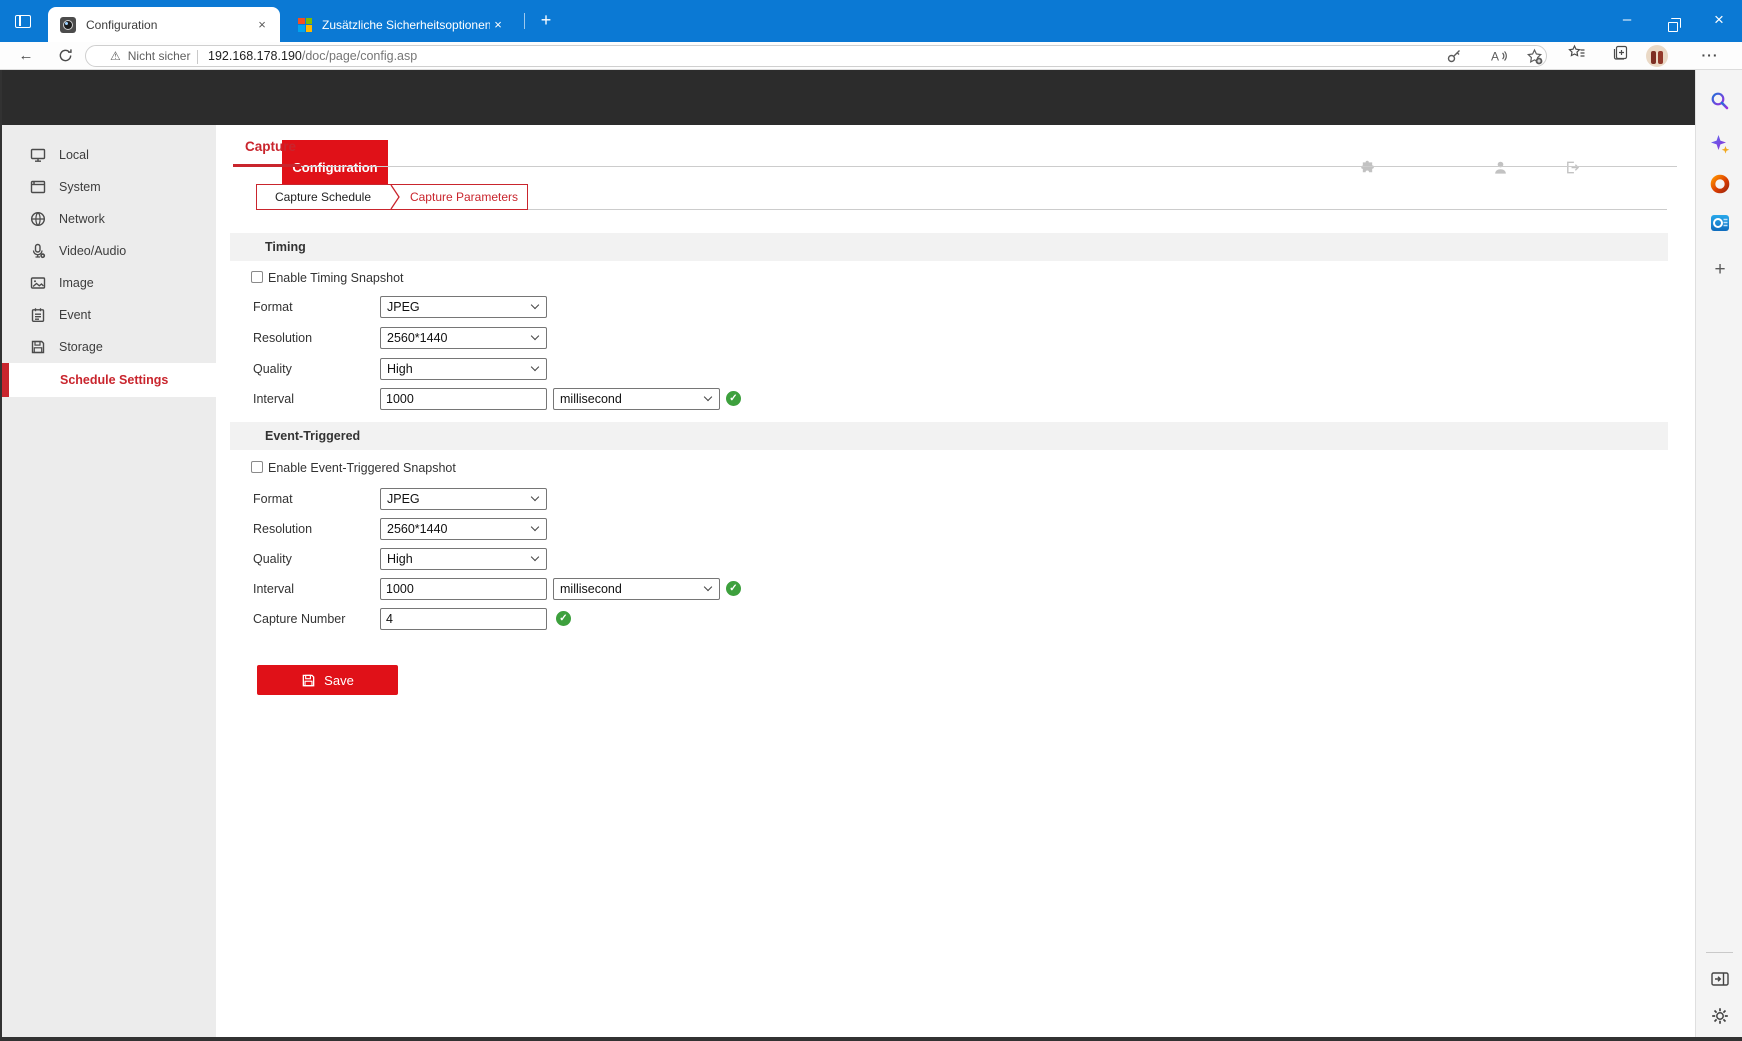  What do you see at coordinates (949, 436) in the screenshot?
I see `event-section-header: Event-Triggered` at bounding box center [949, 436].